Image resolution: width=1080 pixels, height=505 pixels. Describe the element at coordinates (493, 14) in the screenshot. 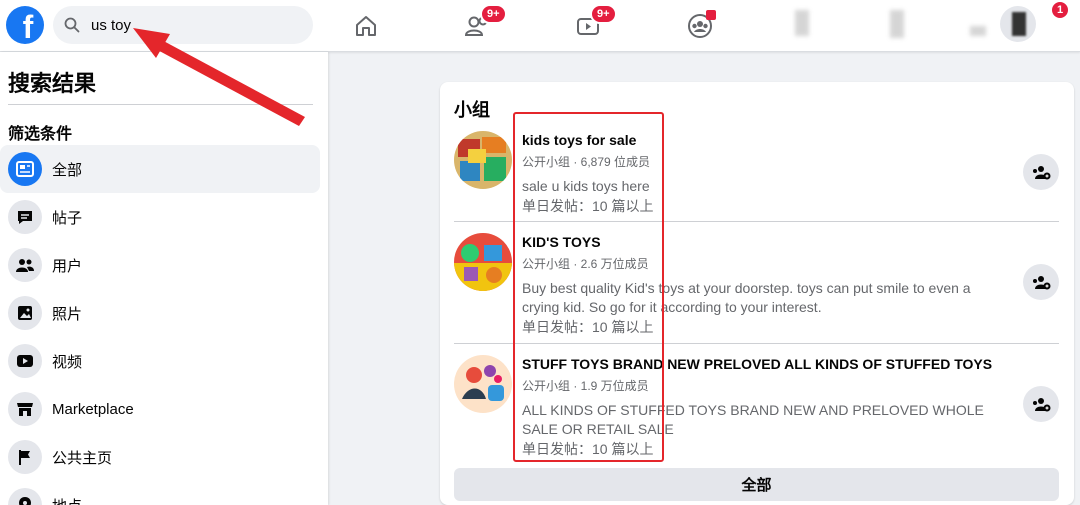

I see `friends-badge: 9+` at that location.